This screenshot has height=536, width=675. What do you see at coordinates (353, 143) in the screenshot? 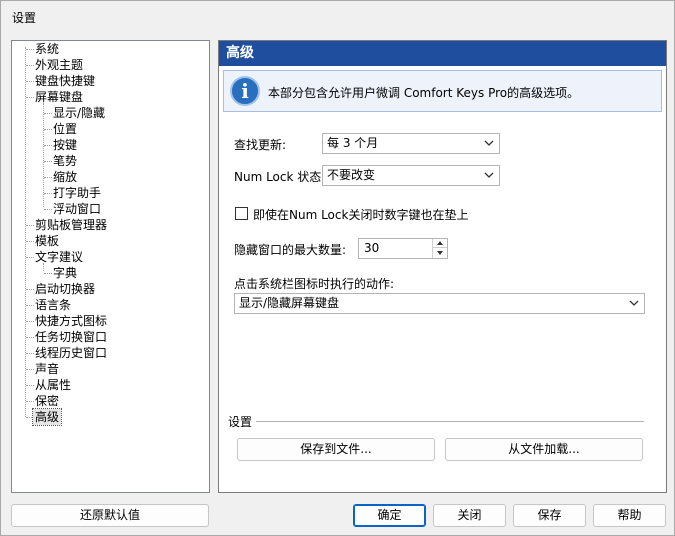
I see `check-updates-value: 每 3 个月` at bounding box center [353, 143].